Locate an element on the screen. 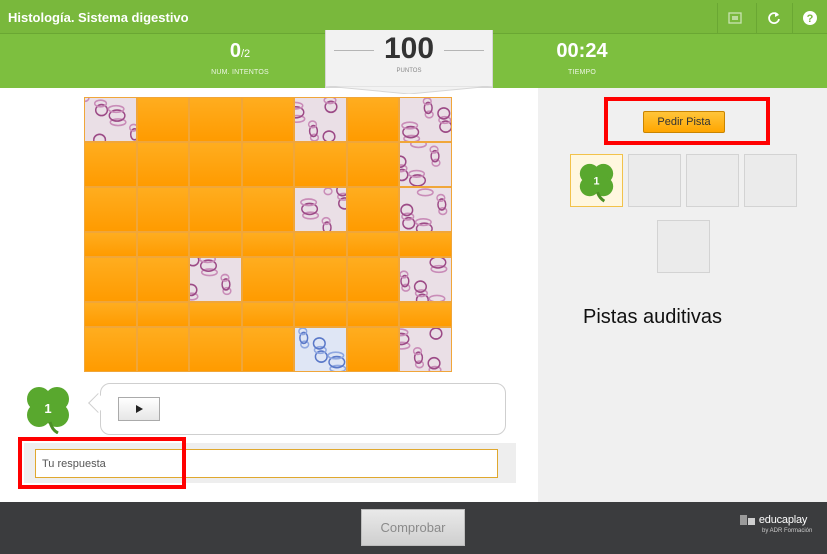 The width and height of the screenshot is (827, 554). help-icon: ? is located at coordinates (809, 18).